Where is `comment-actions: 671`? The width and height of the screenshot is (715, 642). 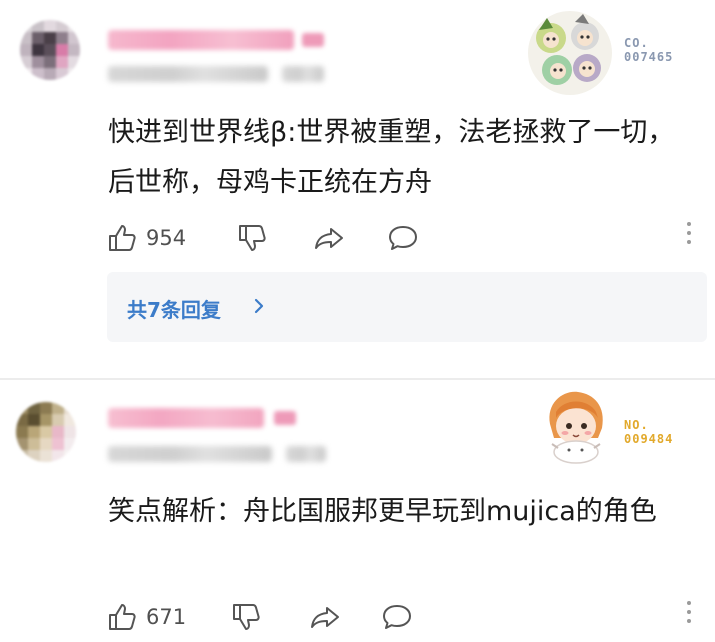
comment-actions: 671 is located at coordinates (406, 617).